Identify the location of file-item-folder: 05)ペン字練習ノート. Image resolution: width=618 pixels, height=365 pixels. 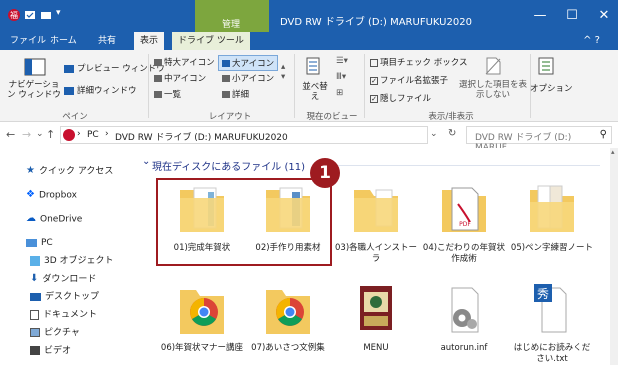
(552, 218).